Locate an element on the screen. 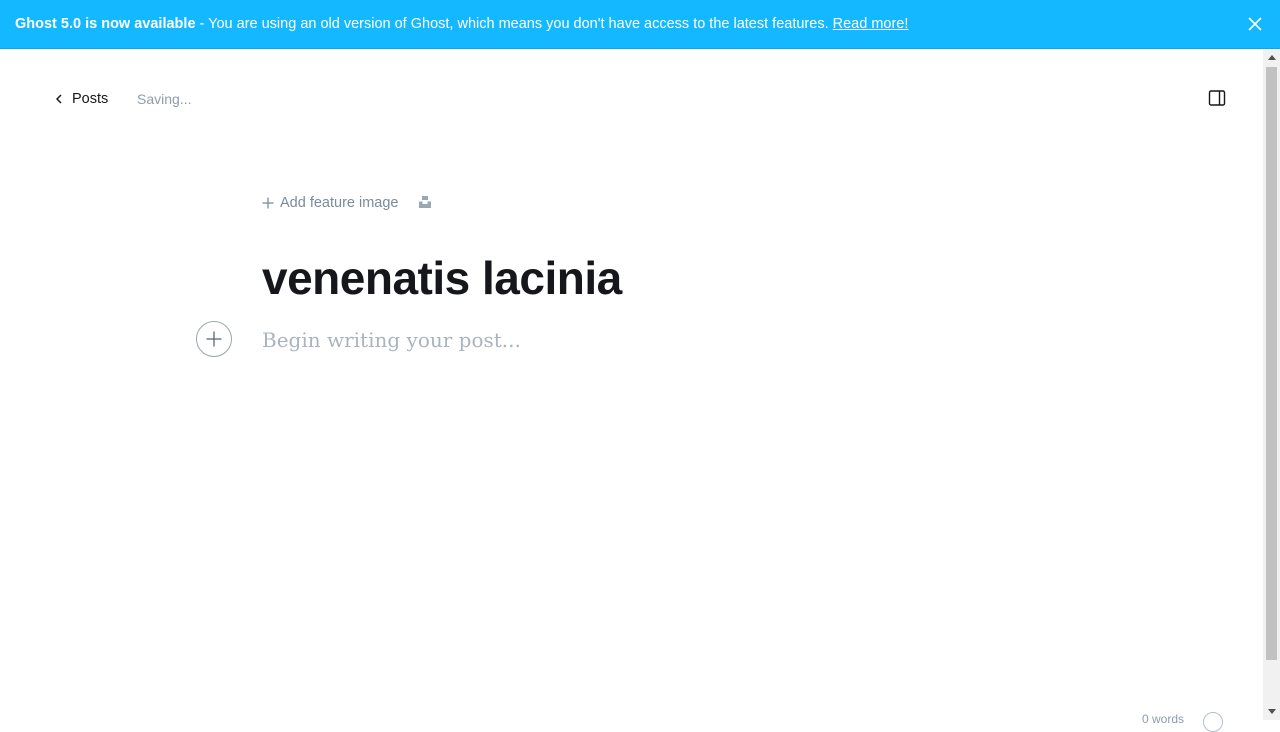 The image size is (1280, 732). arrow-down-icon is located at coordinates (1271, 711).